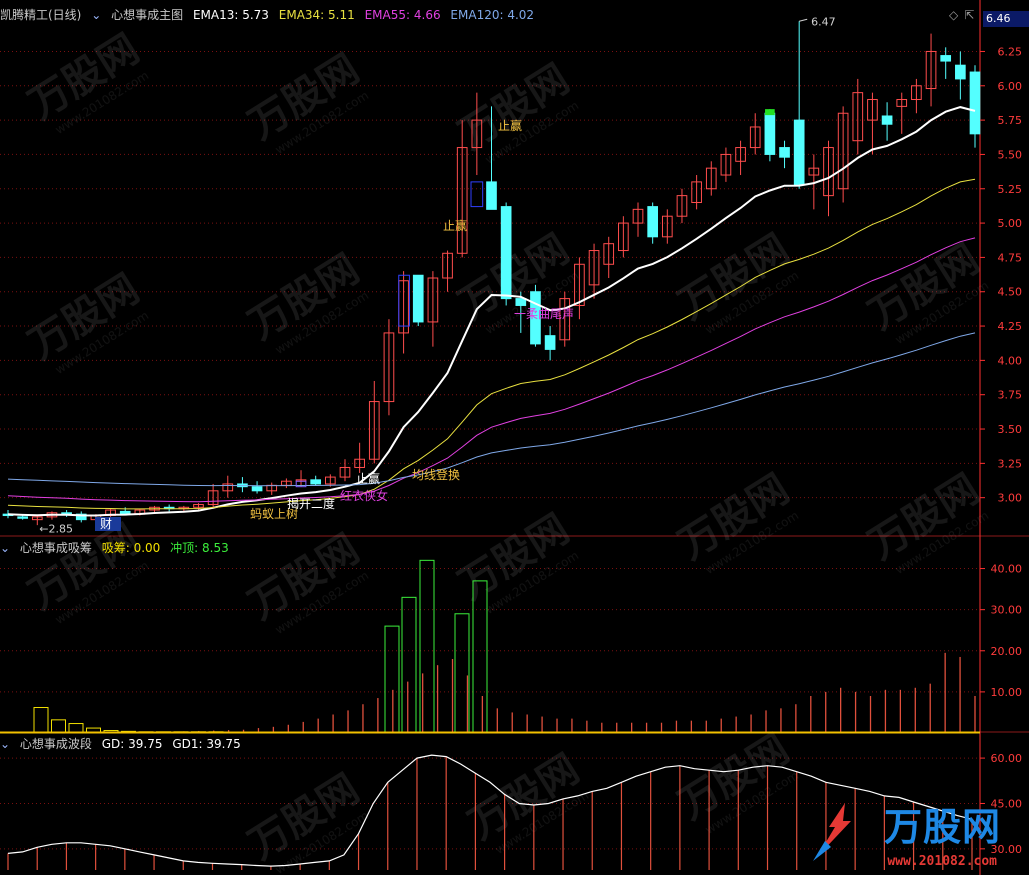 The height and width of the screenshot is (875, 1029). What do you see at coordinates (56, 744) in the screenshot?
I see `wave-indicator-name: 心想事成波段` at bounding box center [56, 744].